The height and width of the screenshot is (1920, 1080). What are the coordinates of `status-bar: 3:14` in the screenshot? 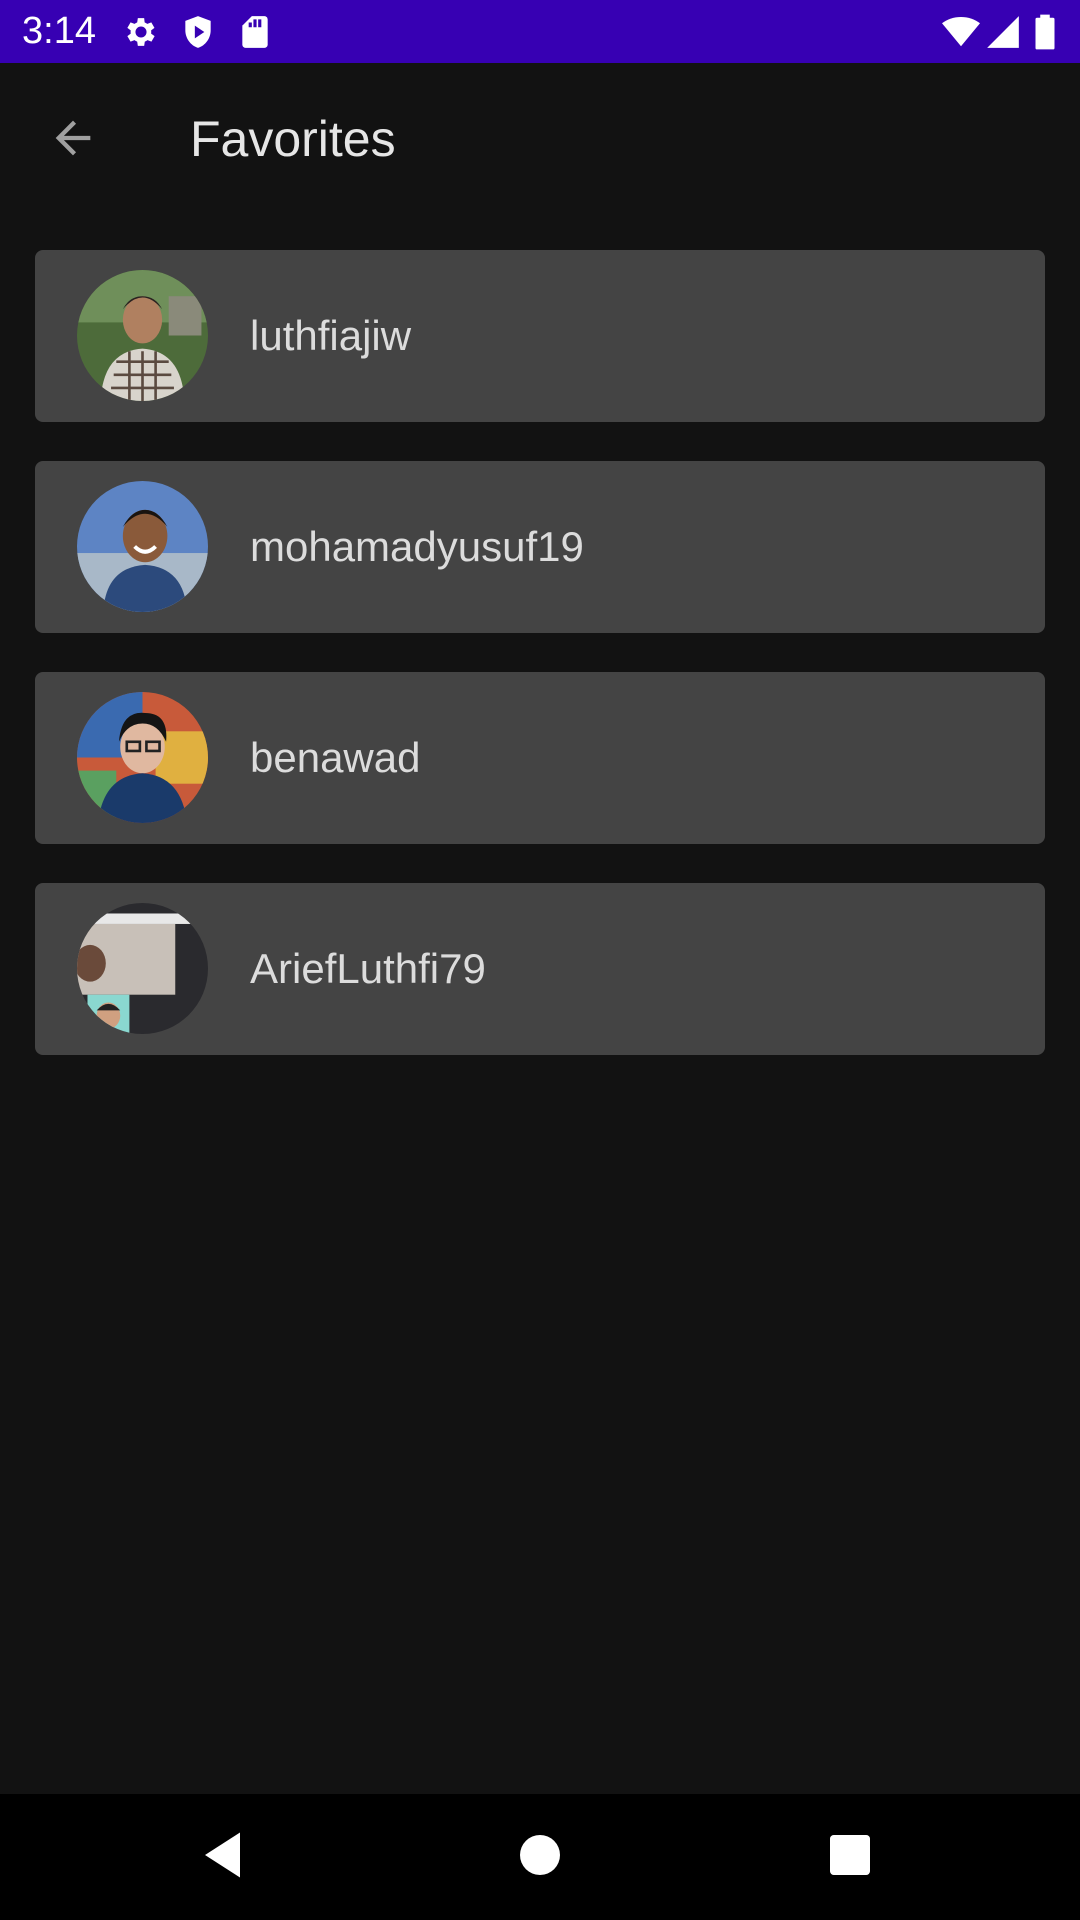 It's located at (540, 31).